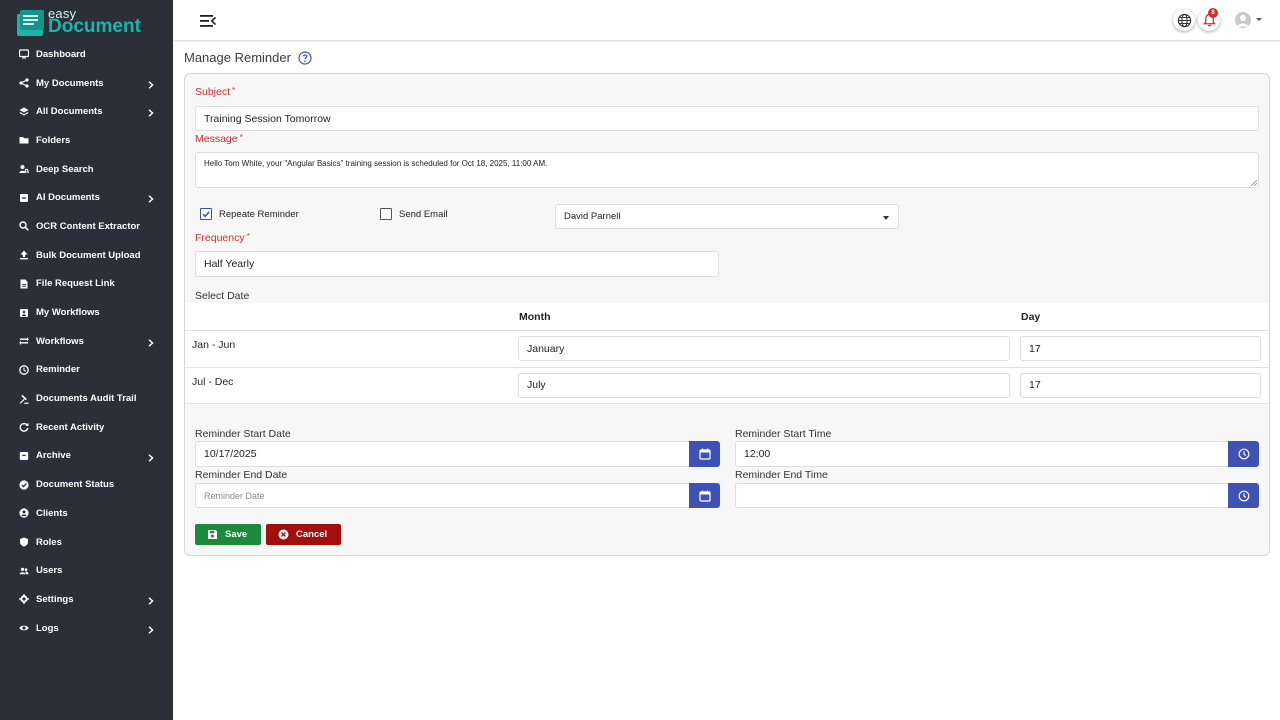 This screenshot has width=1280, height=720. What do you see at coordinates (86, 370) in the screenshot?
I see `sidebar-item-reminder: Reminder` at bounding box center [86, 370].